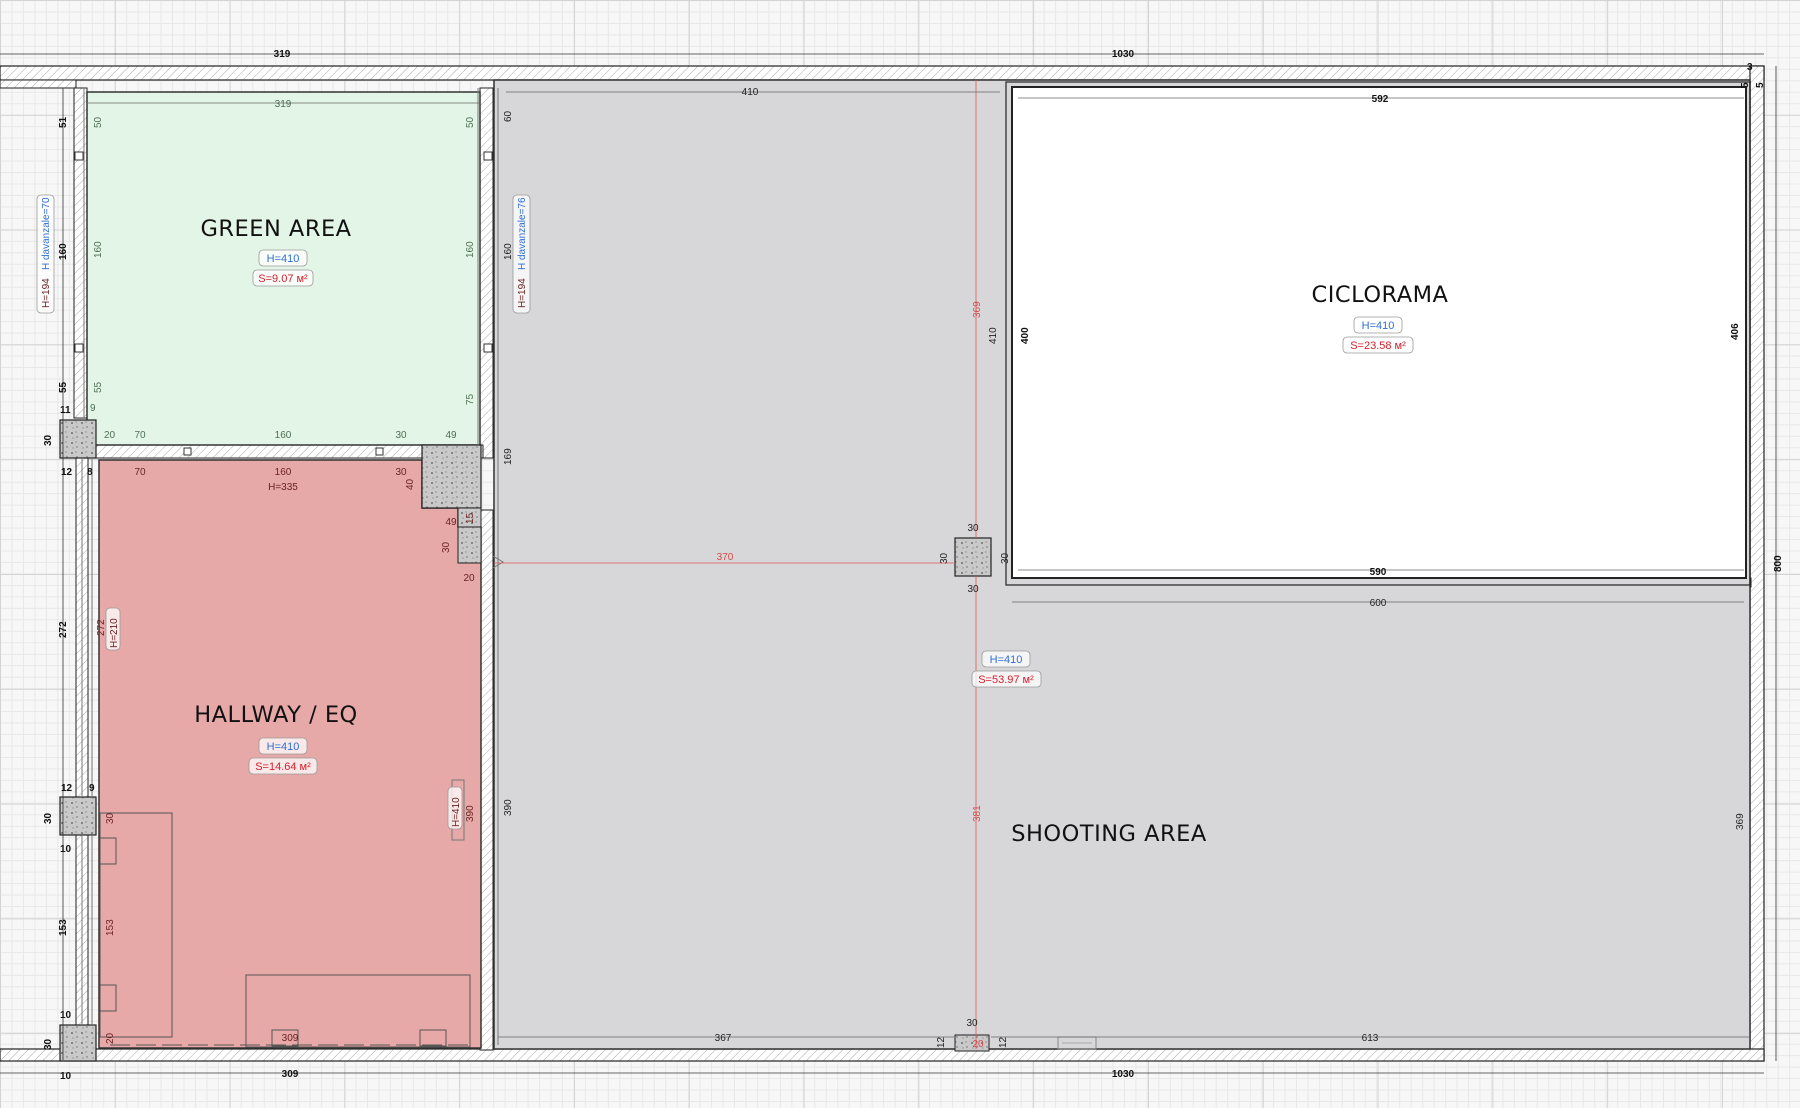  I want to click on room-area-tag: S=14.64 м², so click(283, 767).